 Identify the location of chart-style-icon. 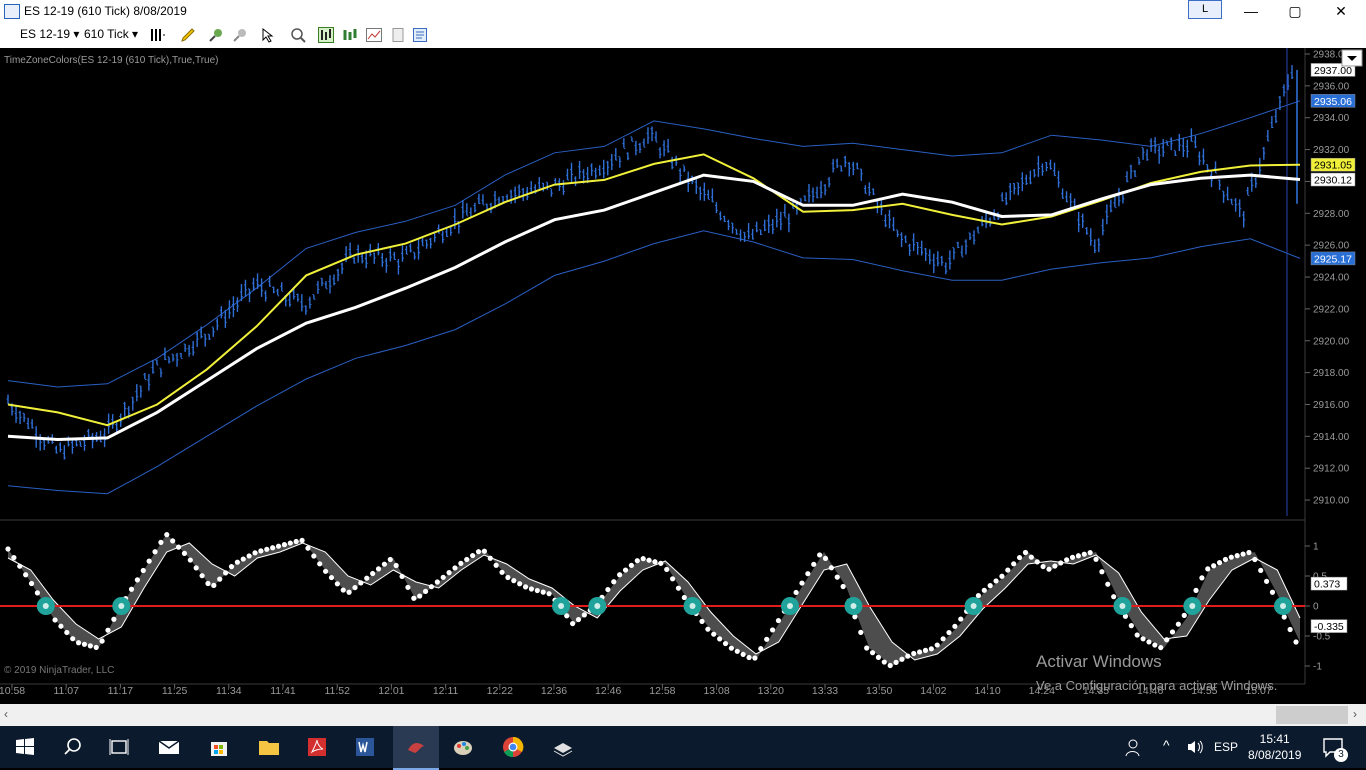
(374, 35).